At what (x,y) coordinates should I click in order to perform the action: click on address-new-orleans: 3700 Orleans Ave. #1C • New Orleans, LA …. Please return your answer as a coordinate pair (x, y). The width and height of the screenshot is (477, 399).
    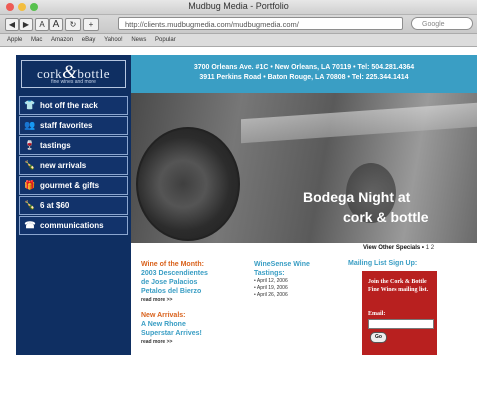
    Looking at the image, I should click on (304, 67).